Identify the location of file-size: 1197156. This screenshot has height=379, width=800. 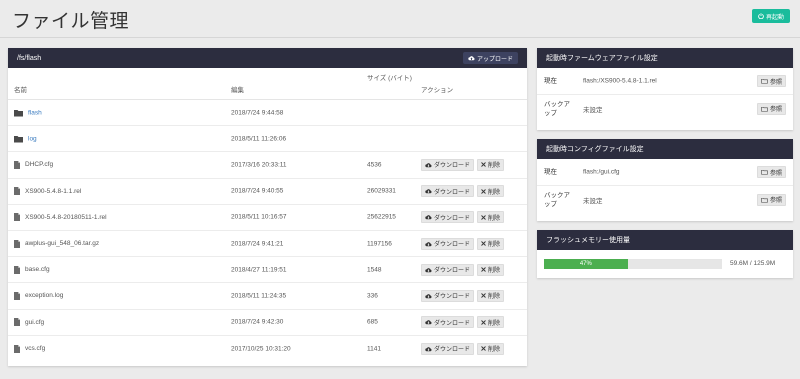
(379, 244).